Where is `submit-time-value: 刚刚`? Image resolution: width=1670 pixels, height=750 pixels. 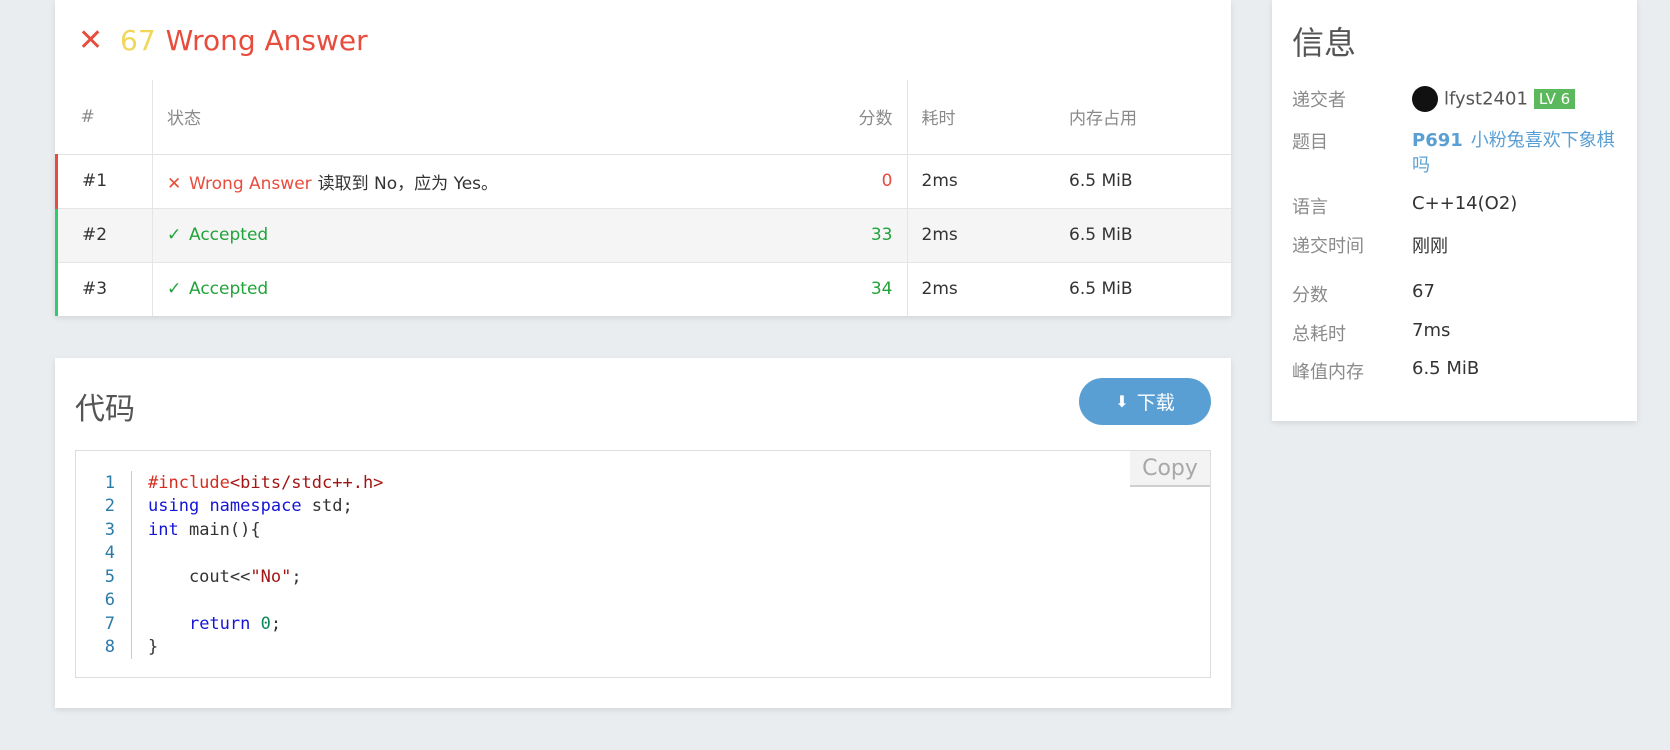
submit-time-value: 刚刚 is located at coordinates (1430, 246).